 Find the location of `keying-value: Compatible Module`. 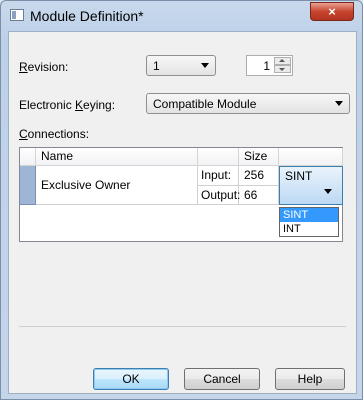

keying-value: Compatible Module is located at coordinates (205, 104).